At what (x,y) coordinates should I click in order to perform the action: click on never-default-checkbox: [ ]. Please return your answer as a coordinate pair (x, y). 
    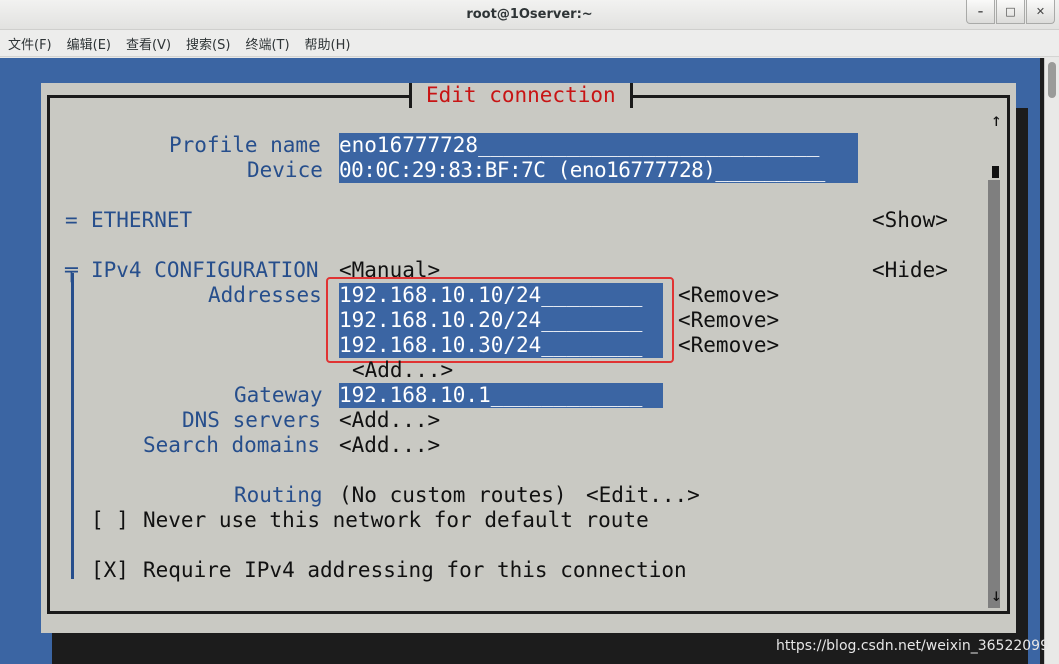
    Looking at the image, I should click on (110, 520).